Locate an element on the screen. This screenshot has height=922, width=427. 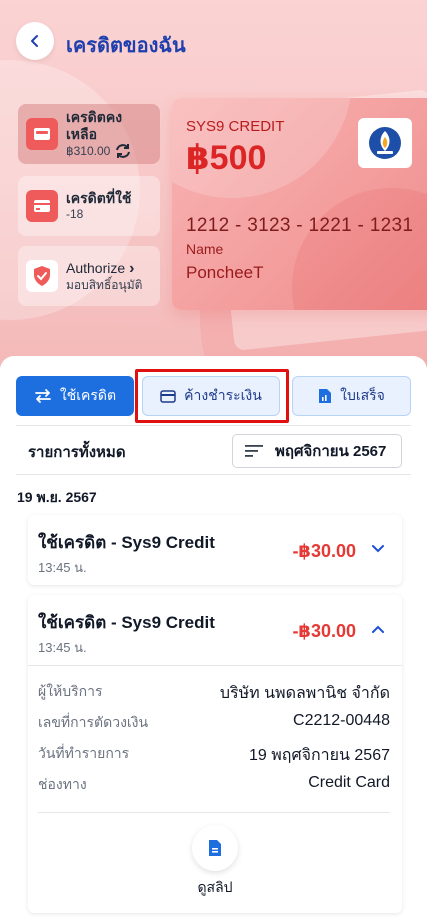
detail-row-provider: ผู้ให้บริการ บริษัท นพดลพานิช จำกัด is located at coordinates (214, 692).